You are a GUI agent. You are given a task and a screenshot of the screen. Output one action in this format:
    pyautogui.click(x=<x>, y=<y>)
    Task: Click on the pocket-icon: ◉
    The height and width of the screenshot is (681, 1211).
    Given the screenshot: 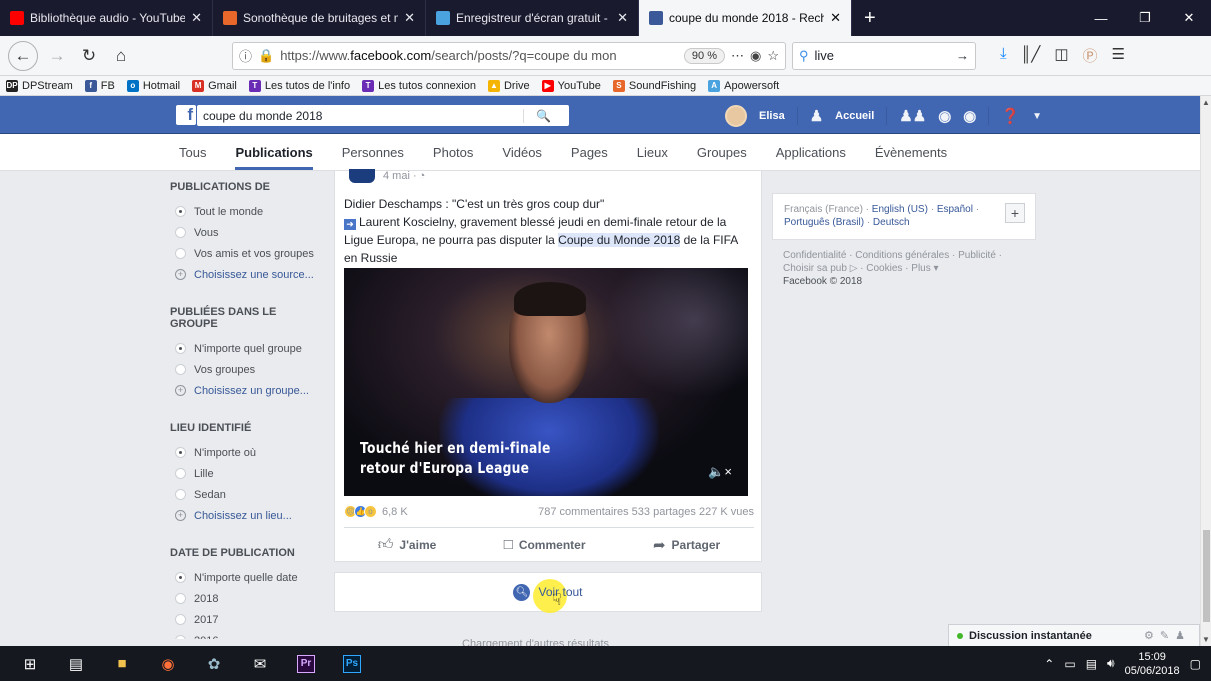 What is the action you would take?
    pyautogui.click(x=755, y=56)
    